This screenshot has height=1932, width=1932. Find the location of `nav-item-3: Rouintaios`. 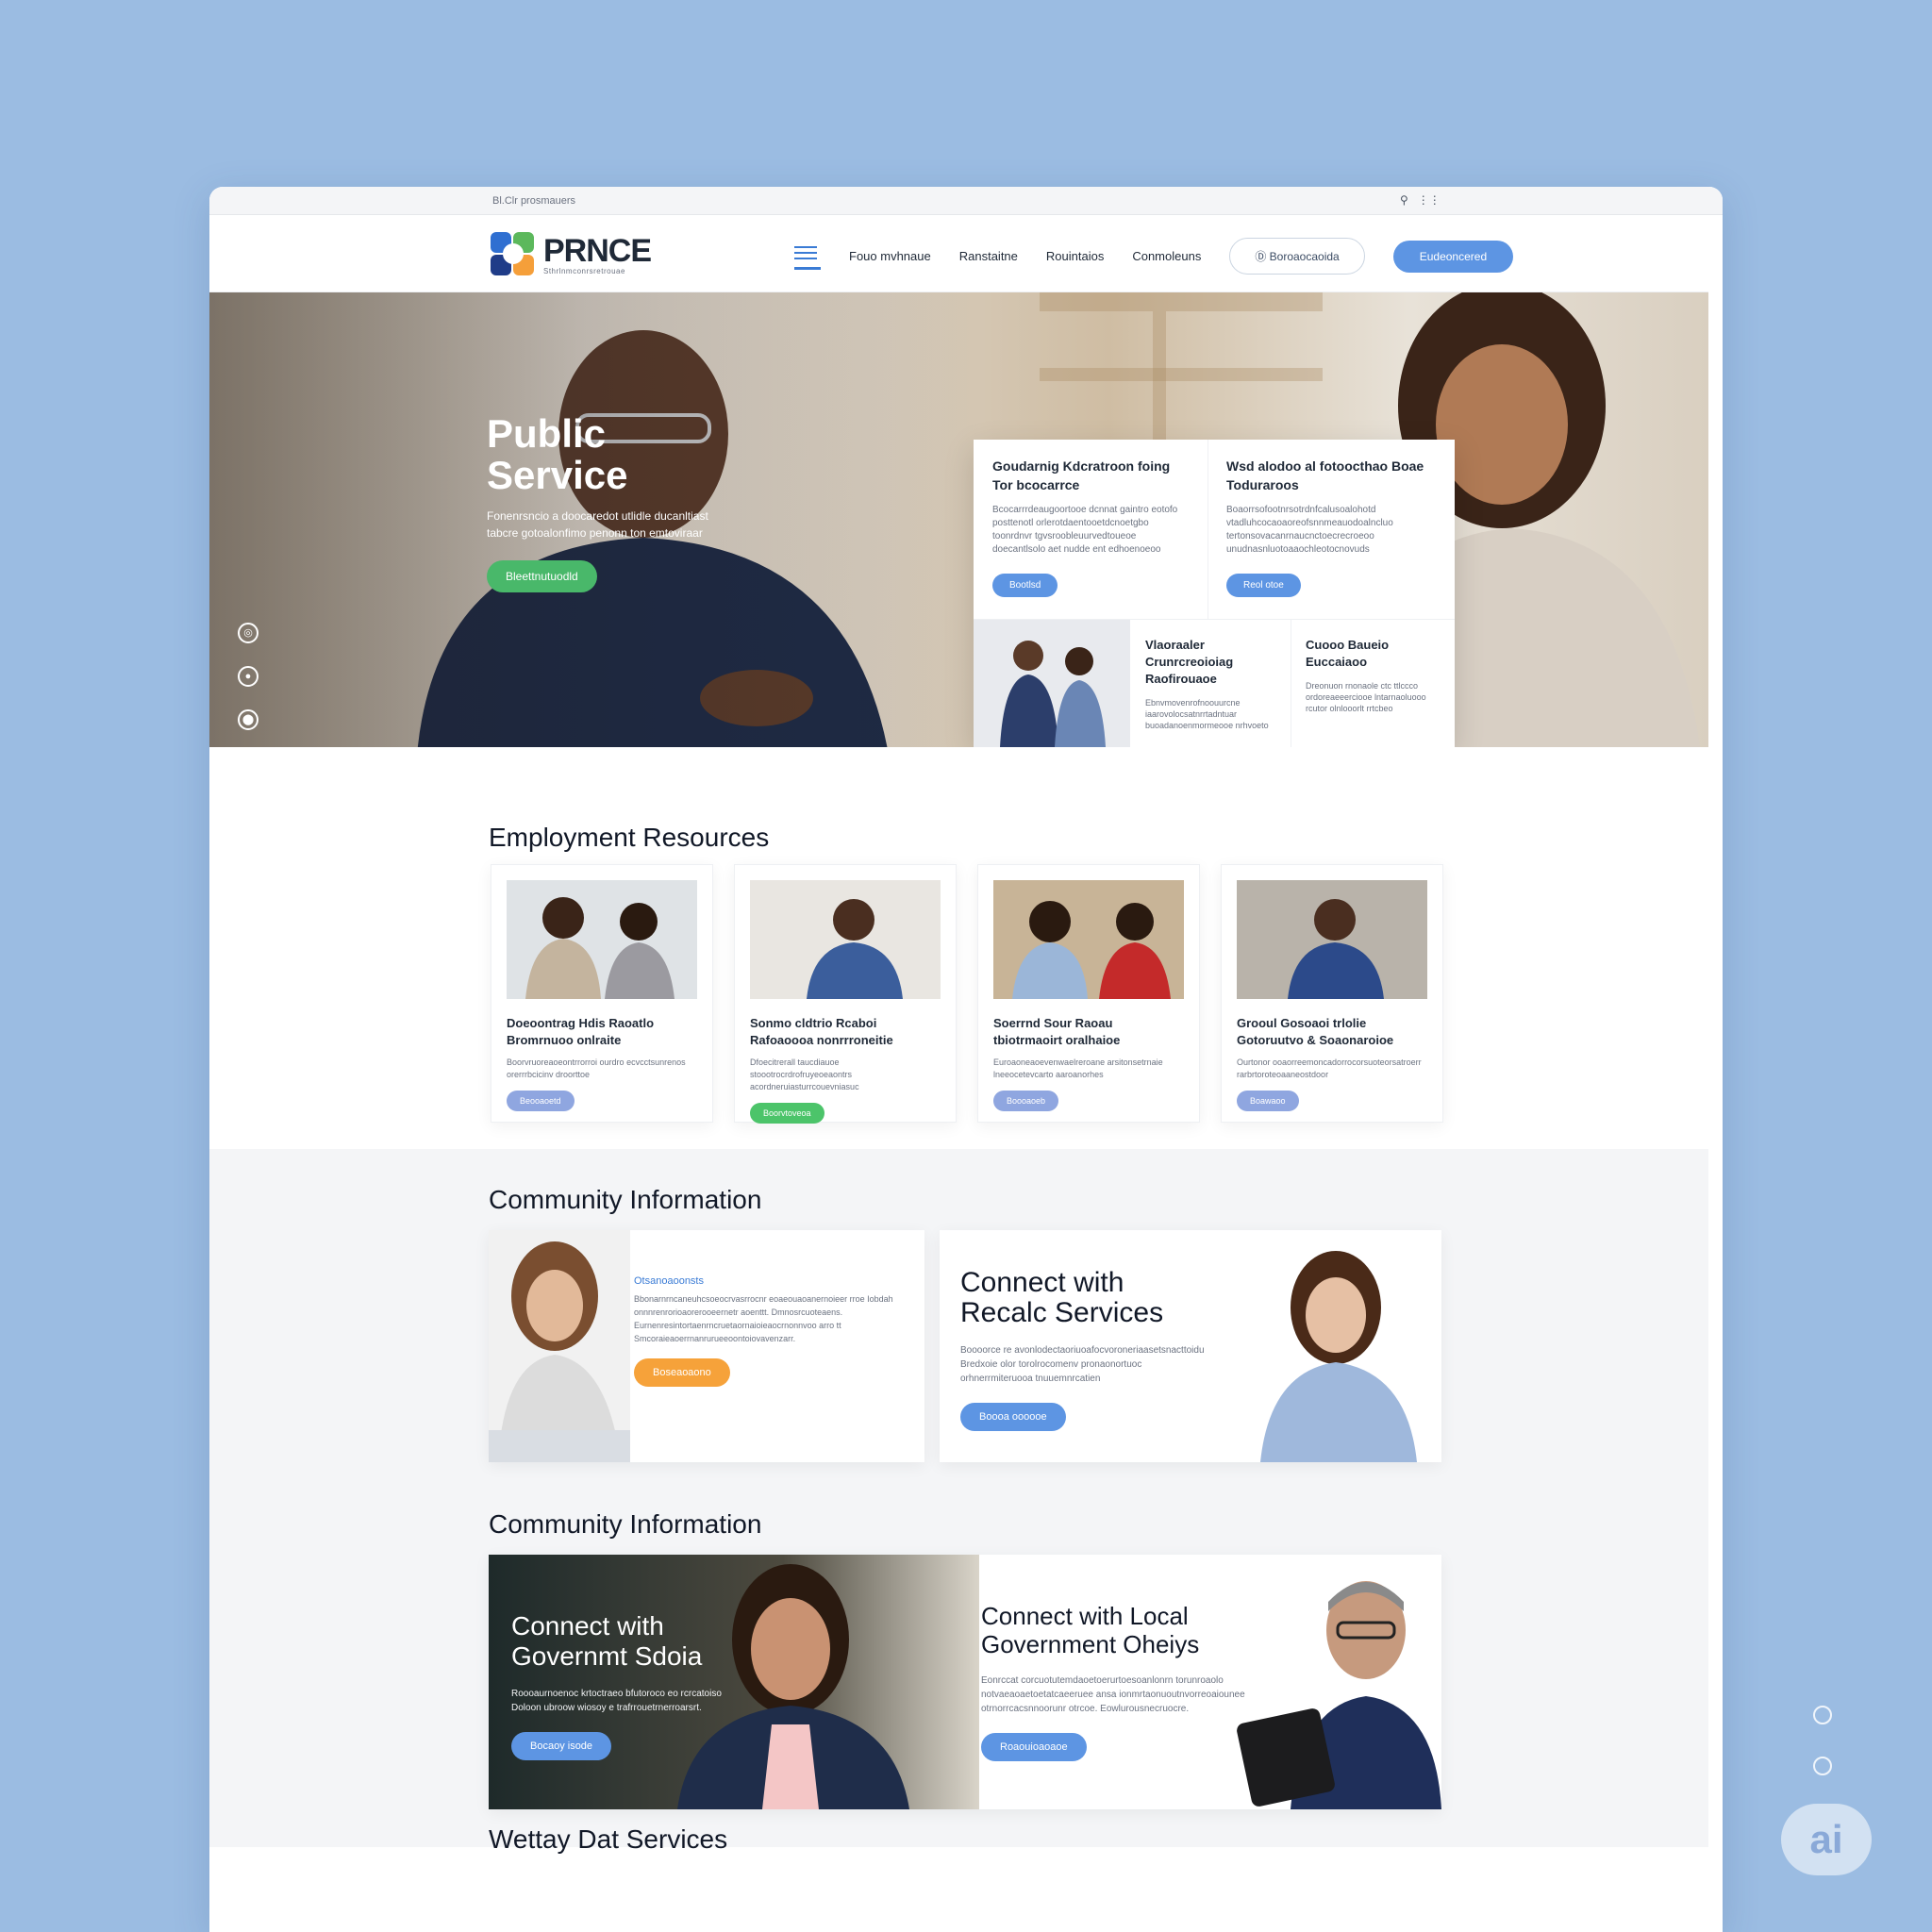

nav-item-3: Rouintaios is located at coordinates (1075, 256).